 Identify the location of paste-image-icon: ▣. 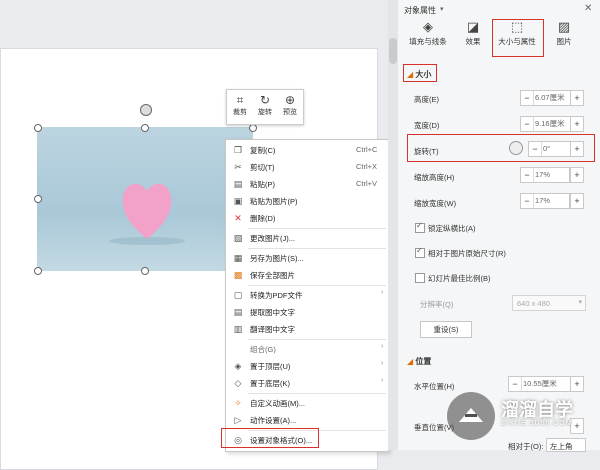
(238, 201).